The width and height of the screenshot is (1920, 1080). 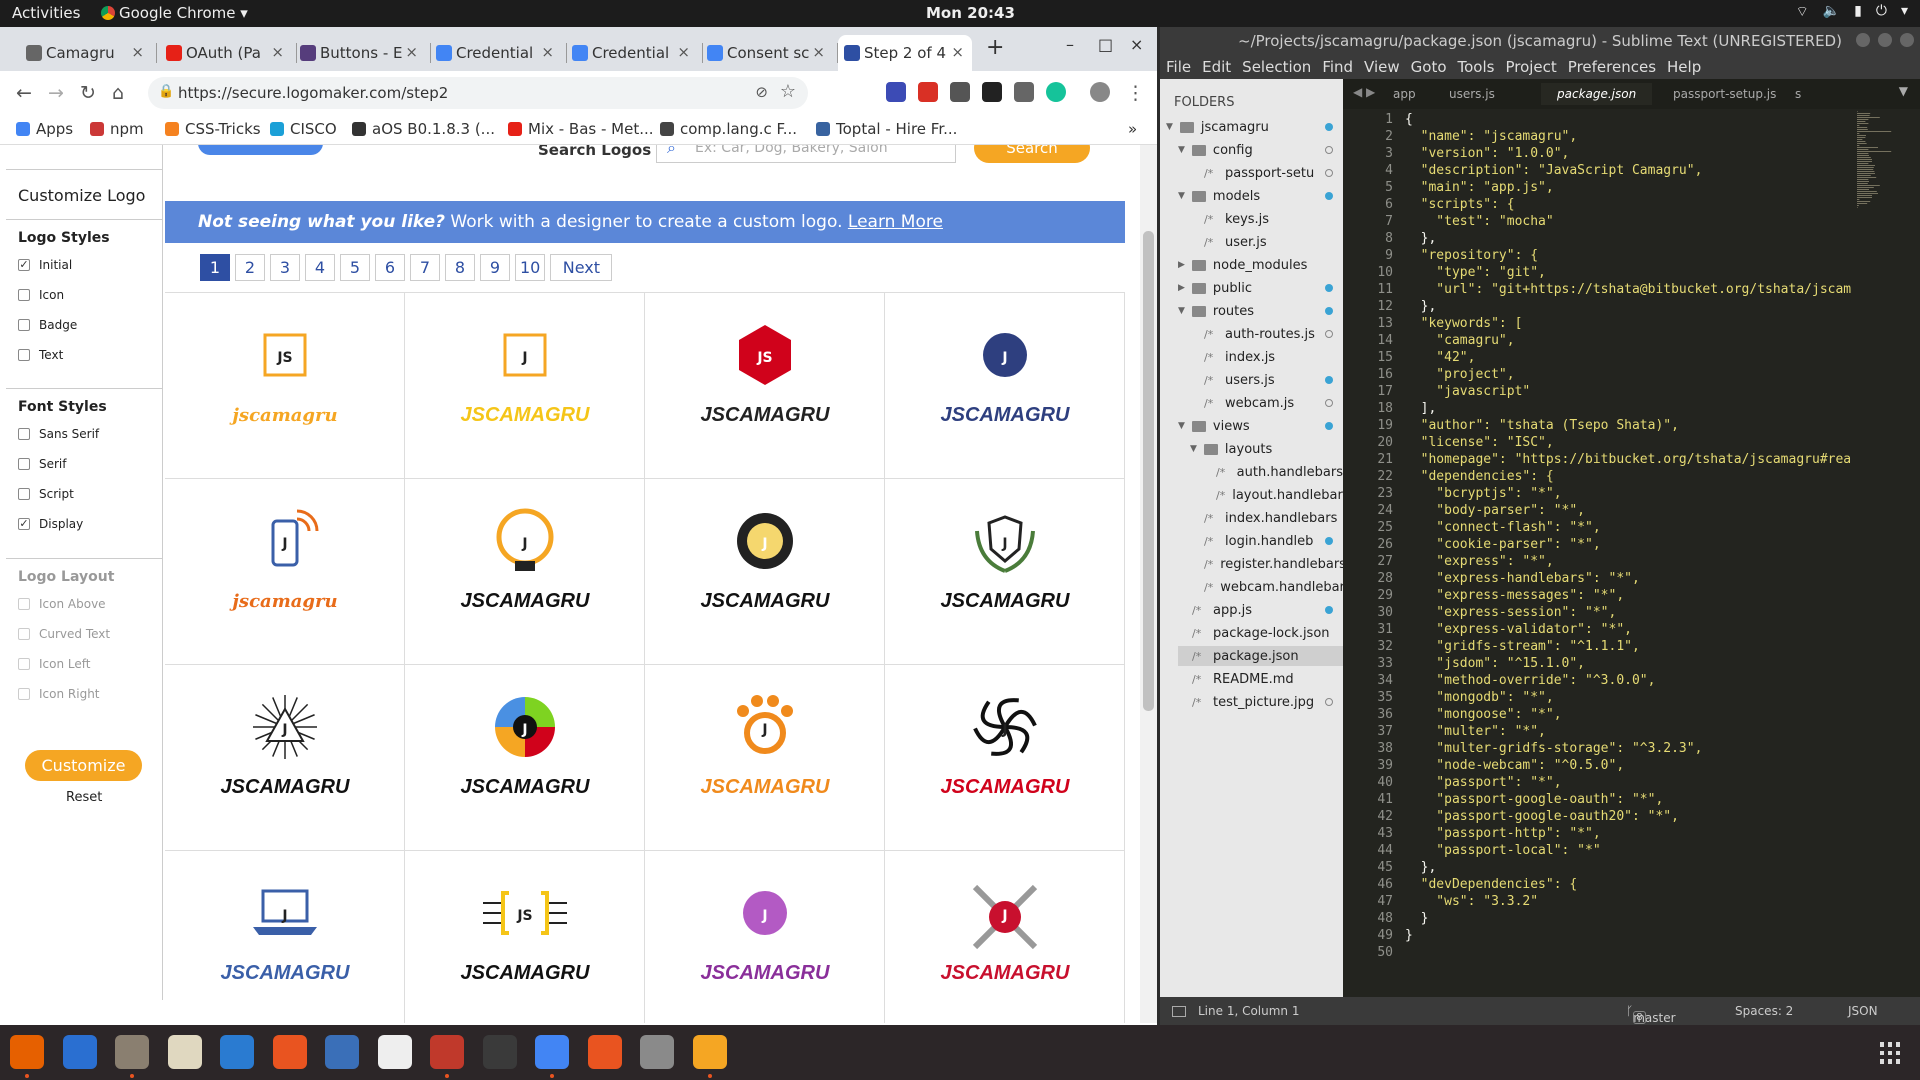 I want to click on rhythmbox-icon, so click(x=184, y=1052).